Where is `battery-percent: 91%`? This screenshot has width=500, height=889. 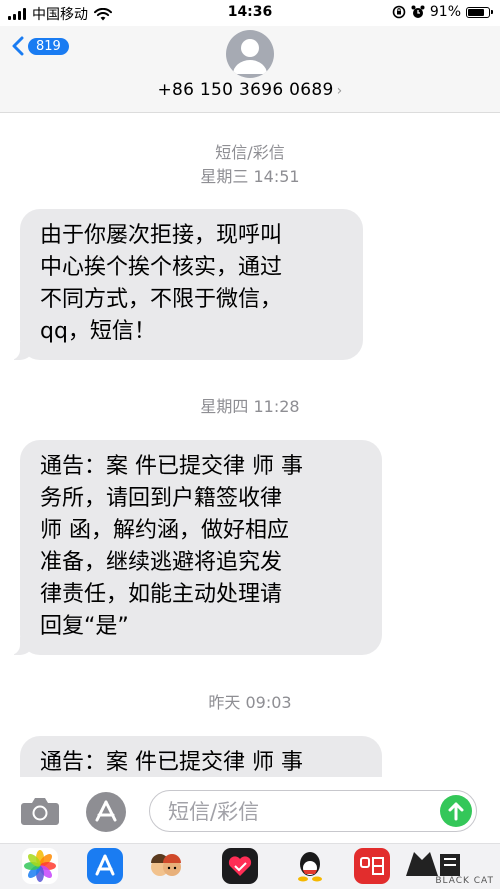 battery-percent: 91% is located at coordinates (445, 12).